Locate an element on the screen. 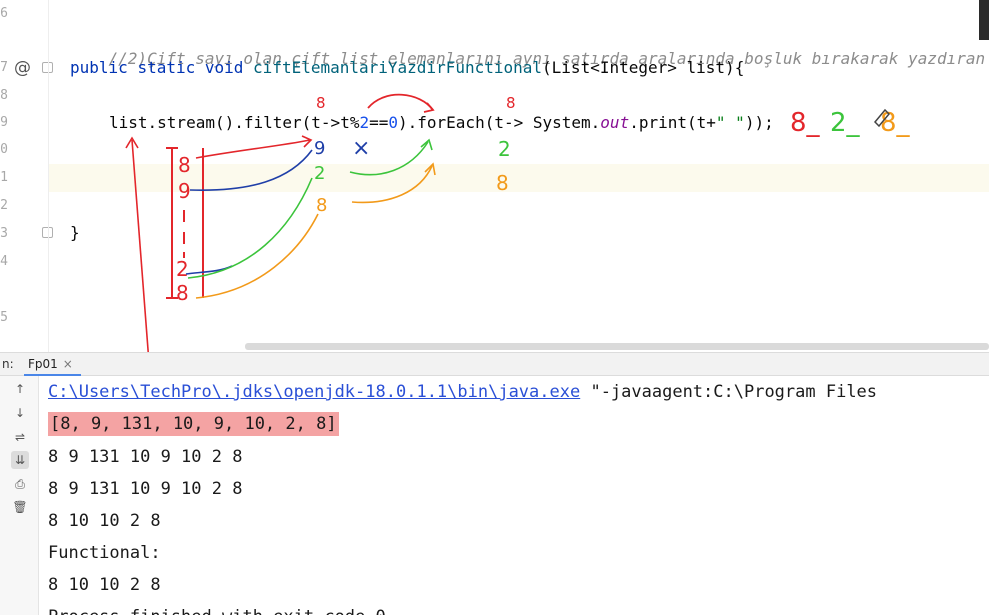 This screenshot has height=615, width=989. editor-edge-marker is located at coordinates (984, 20).